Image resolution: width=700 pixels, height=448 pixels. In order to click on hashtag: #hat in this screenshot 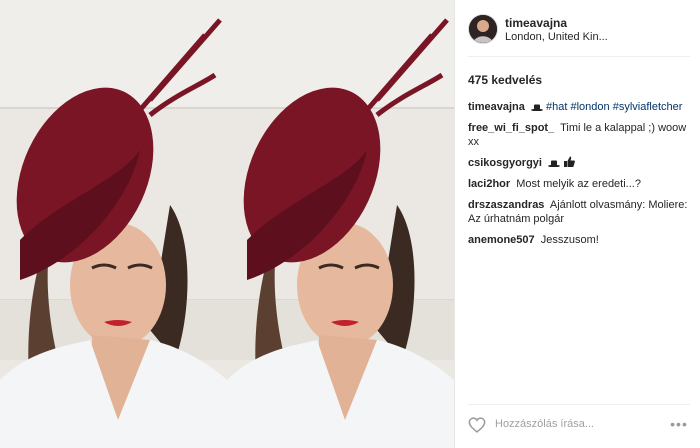, I will do `click(556, 107)`.